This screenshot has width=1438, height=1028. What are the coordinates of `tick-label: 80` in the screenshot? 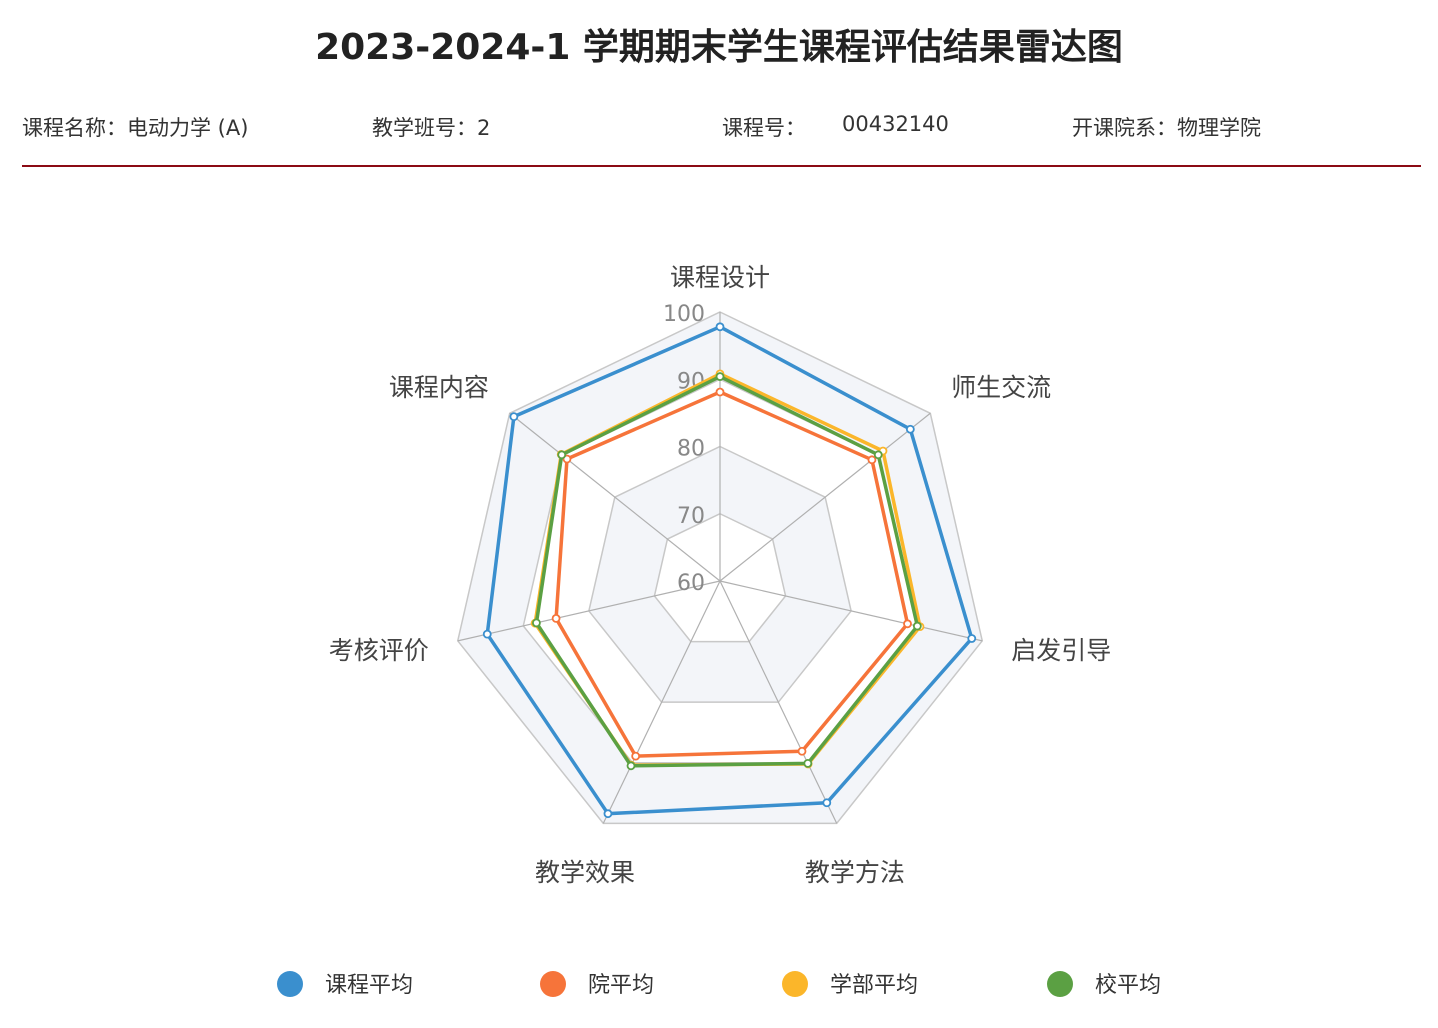 It's located at (691, 449).